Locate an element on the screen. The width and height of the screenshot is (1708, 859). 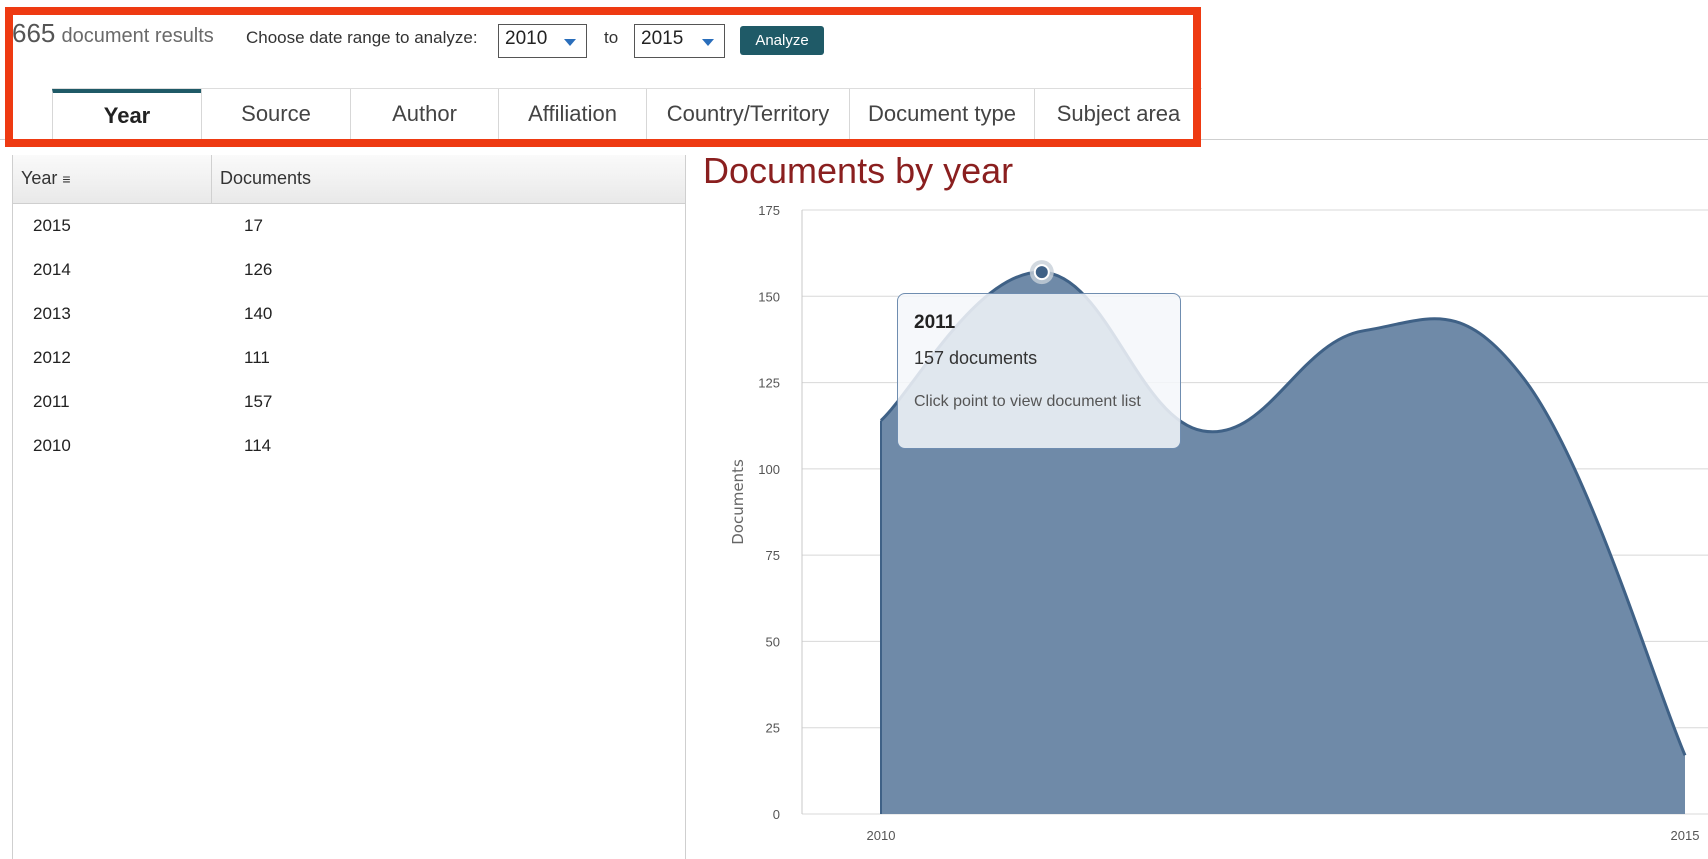
table-row: 2013 140 is located at coordinates (349, 316).